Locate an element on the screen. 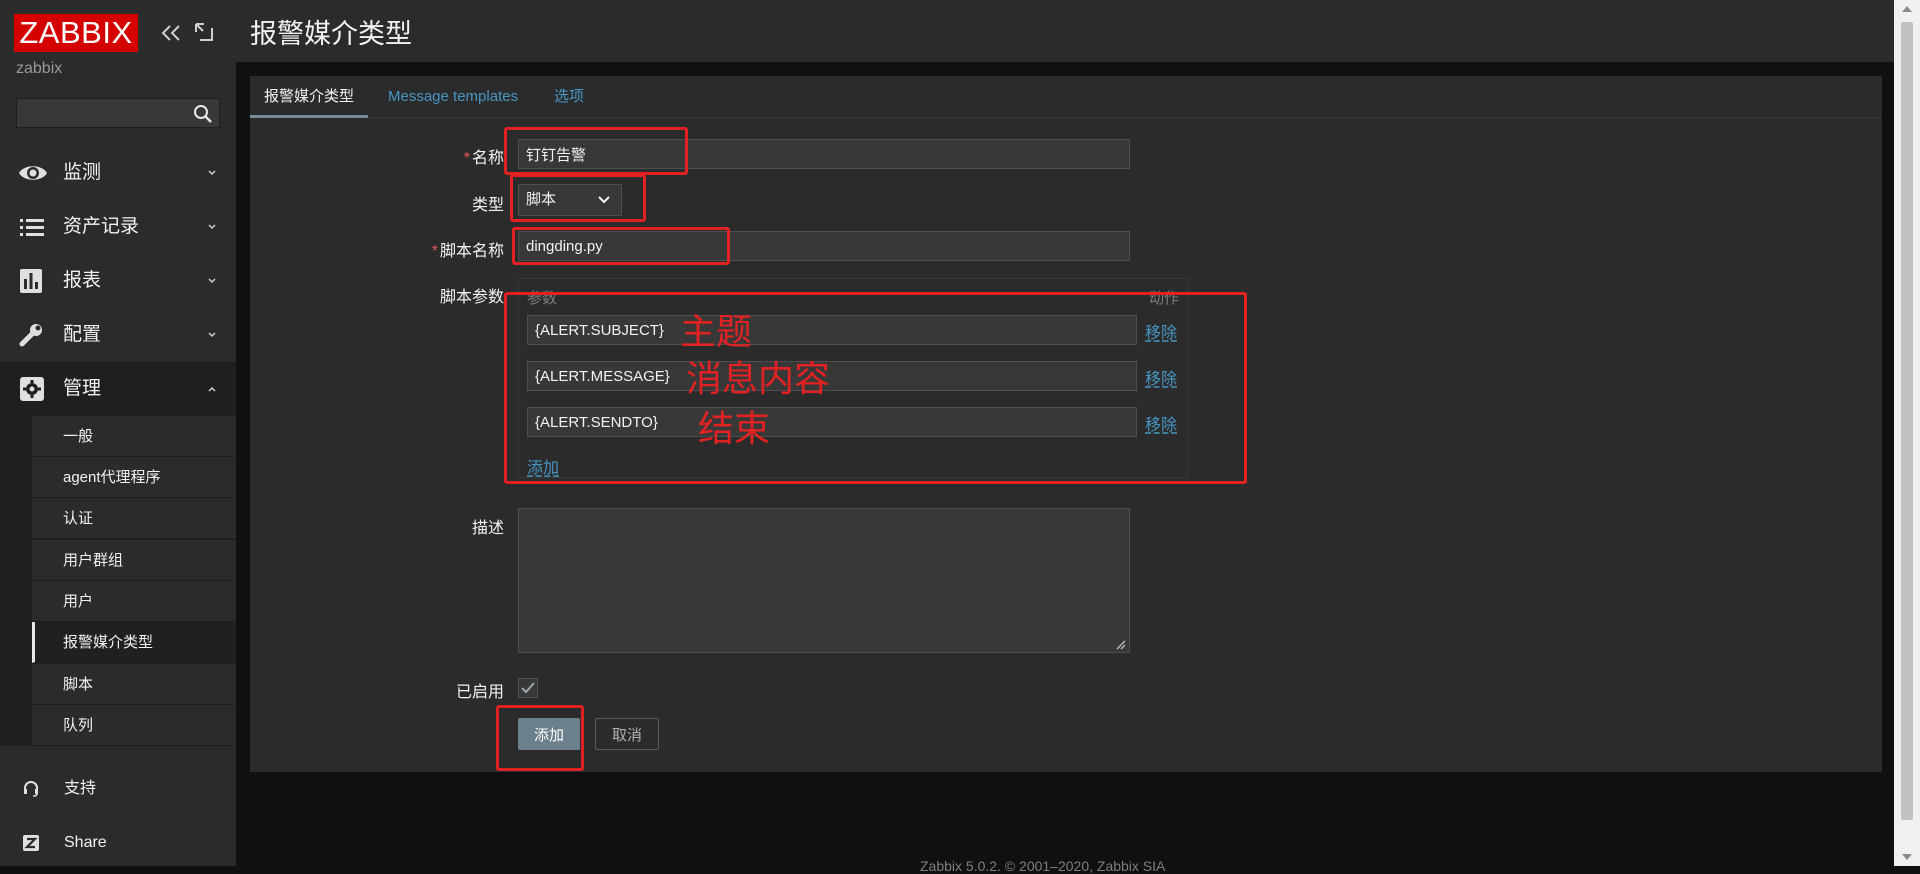  share-label: Share is located at coordinates (85, 842).